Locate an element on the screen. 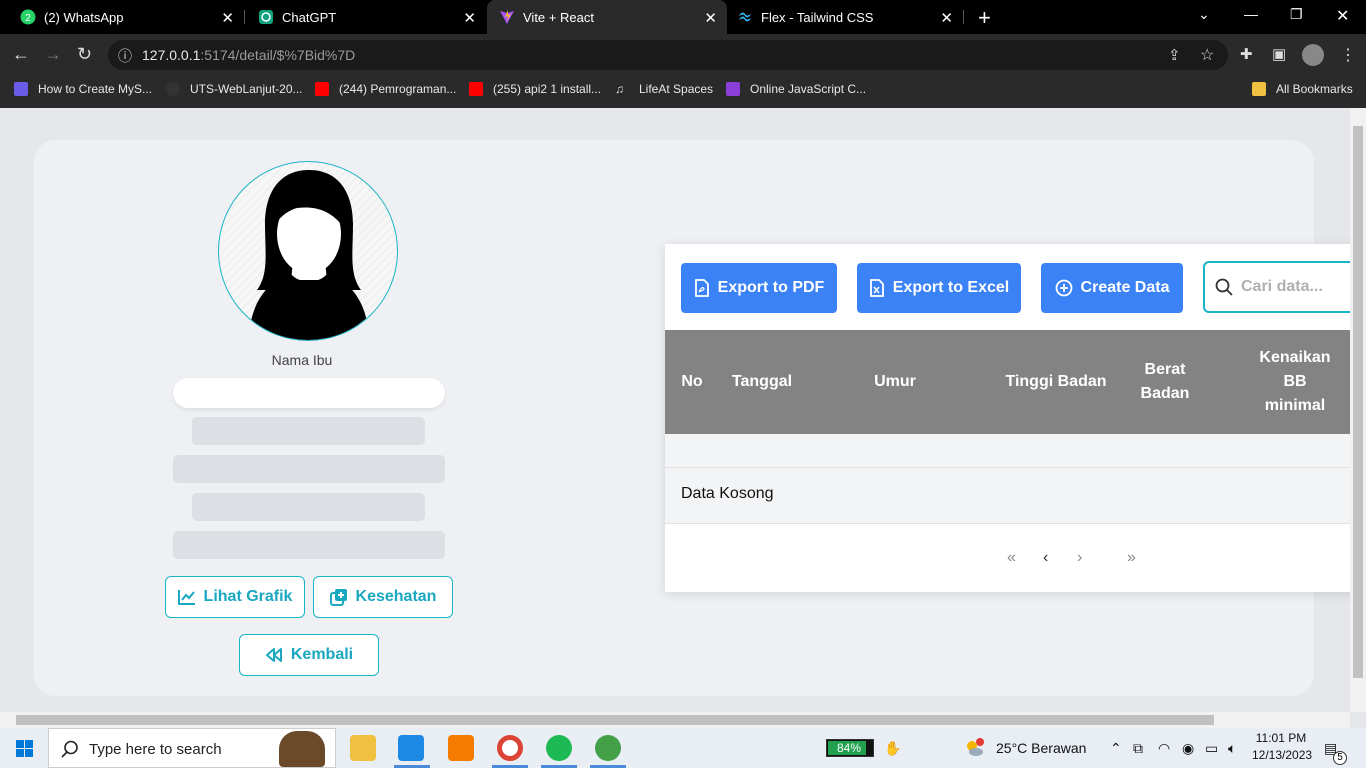 The height and width of the screenshot is (768, 1366). vite-icon is located at coordinates (507, 17).